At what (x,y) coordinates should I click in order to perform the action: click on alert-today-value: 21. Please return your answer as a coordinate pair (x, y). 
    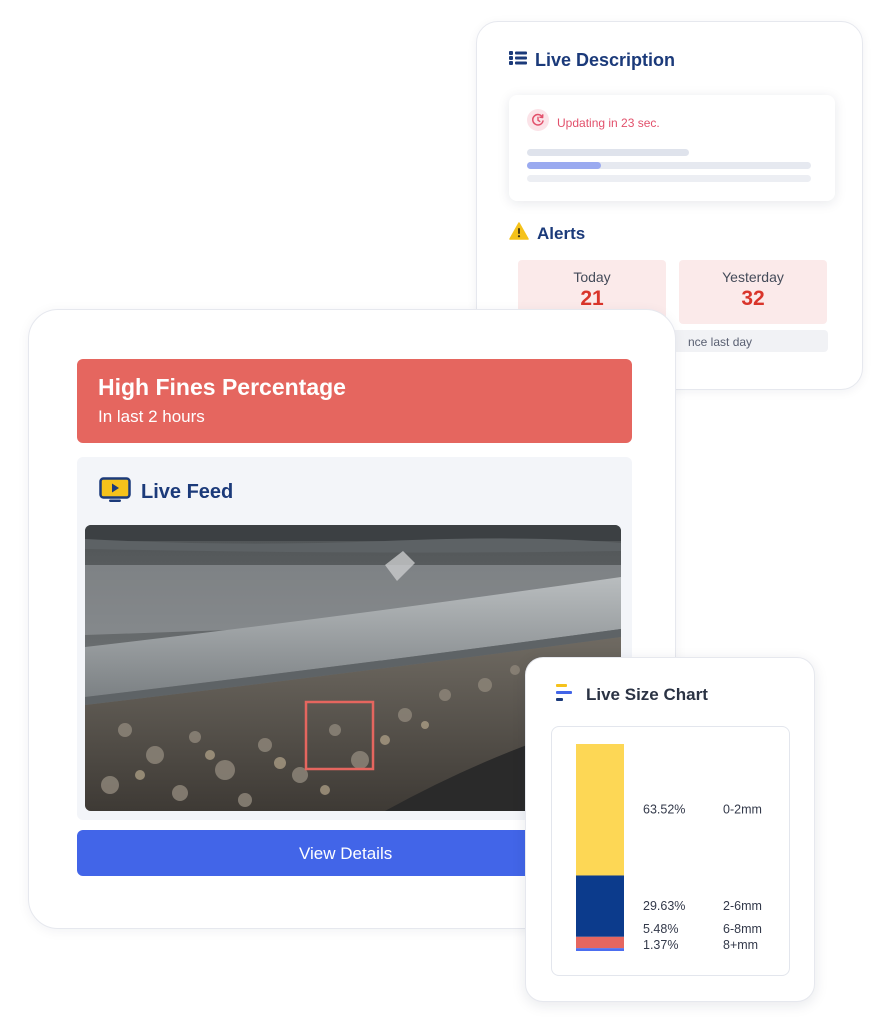
    Looking at the image, I should click on (592, 298).